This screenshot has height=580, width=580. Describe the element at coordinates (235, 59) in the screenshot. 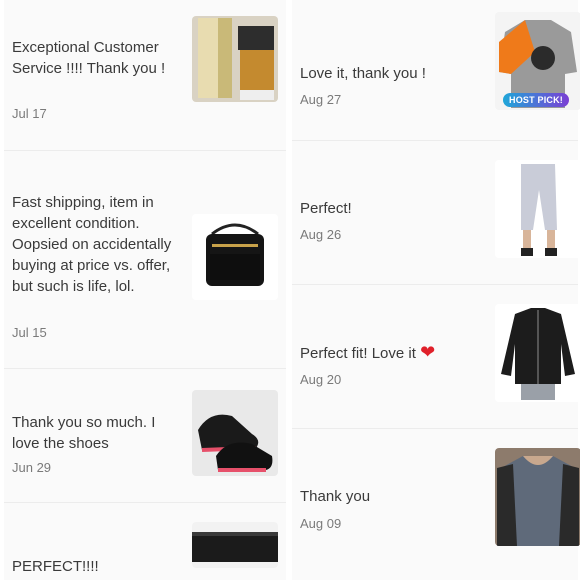

I see `bathroom-accessories-photo` at that location.